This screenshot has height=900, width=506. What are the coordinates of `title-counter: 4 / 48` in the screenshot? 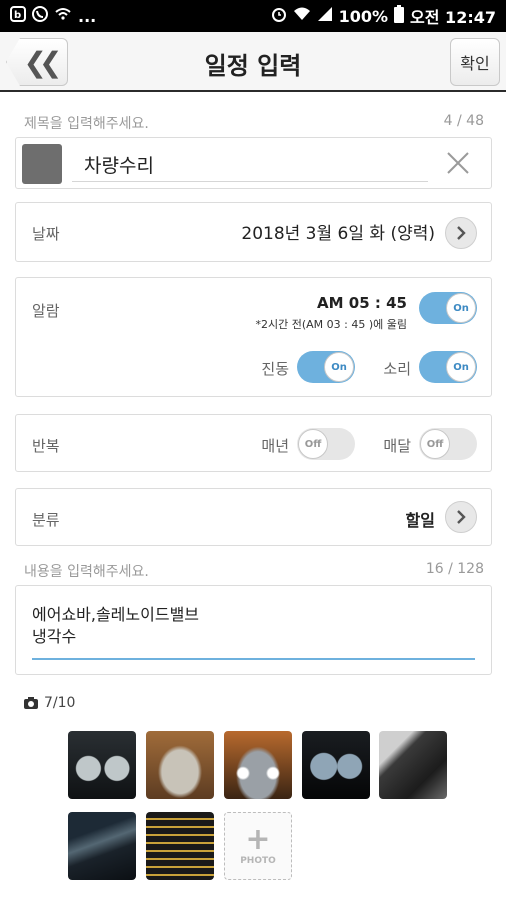 It's located at (463, 121).